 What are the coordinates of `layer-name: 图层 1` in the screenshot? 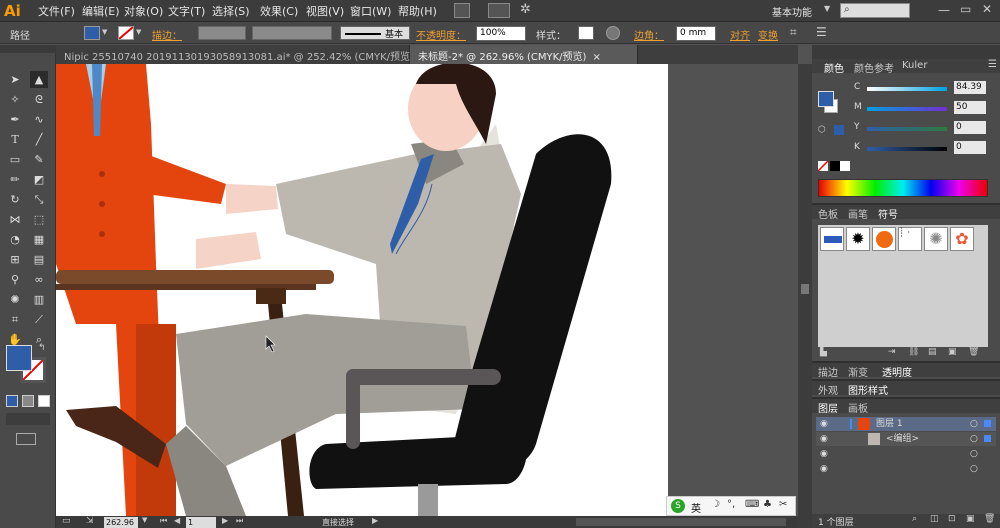 It's located at (889, 424).